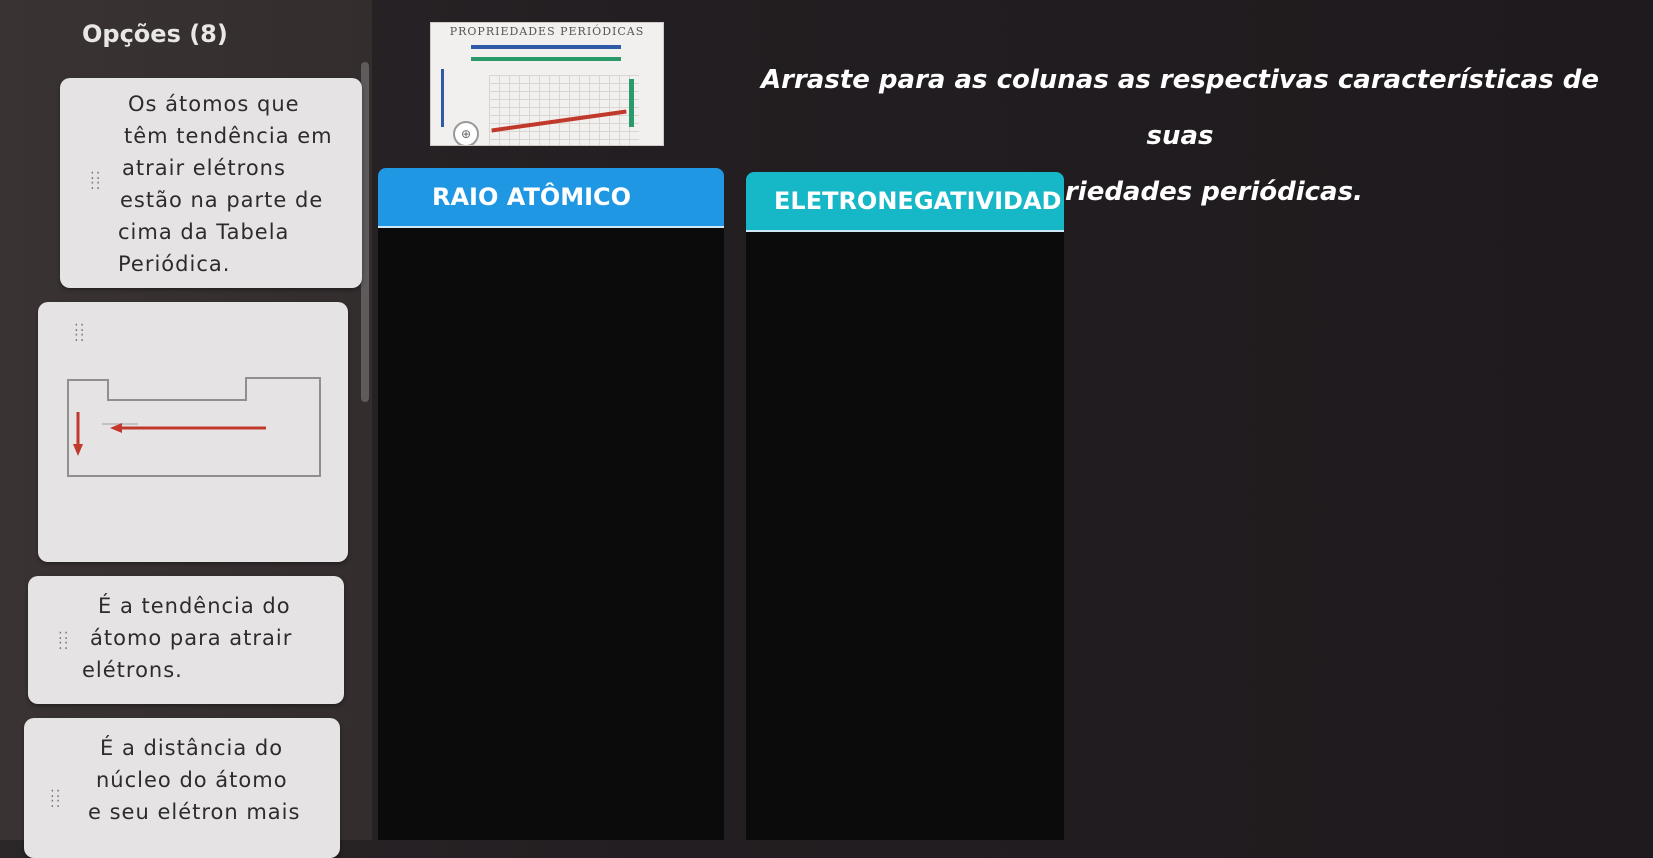 This screenshot has width=1653, height=858. I want to click on column-label: RAIO ATÔMICO, so click(532, 197).